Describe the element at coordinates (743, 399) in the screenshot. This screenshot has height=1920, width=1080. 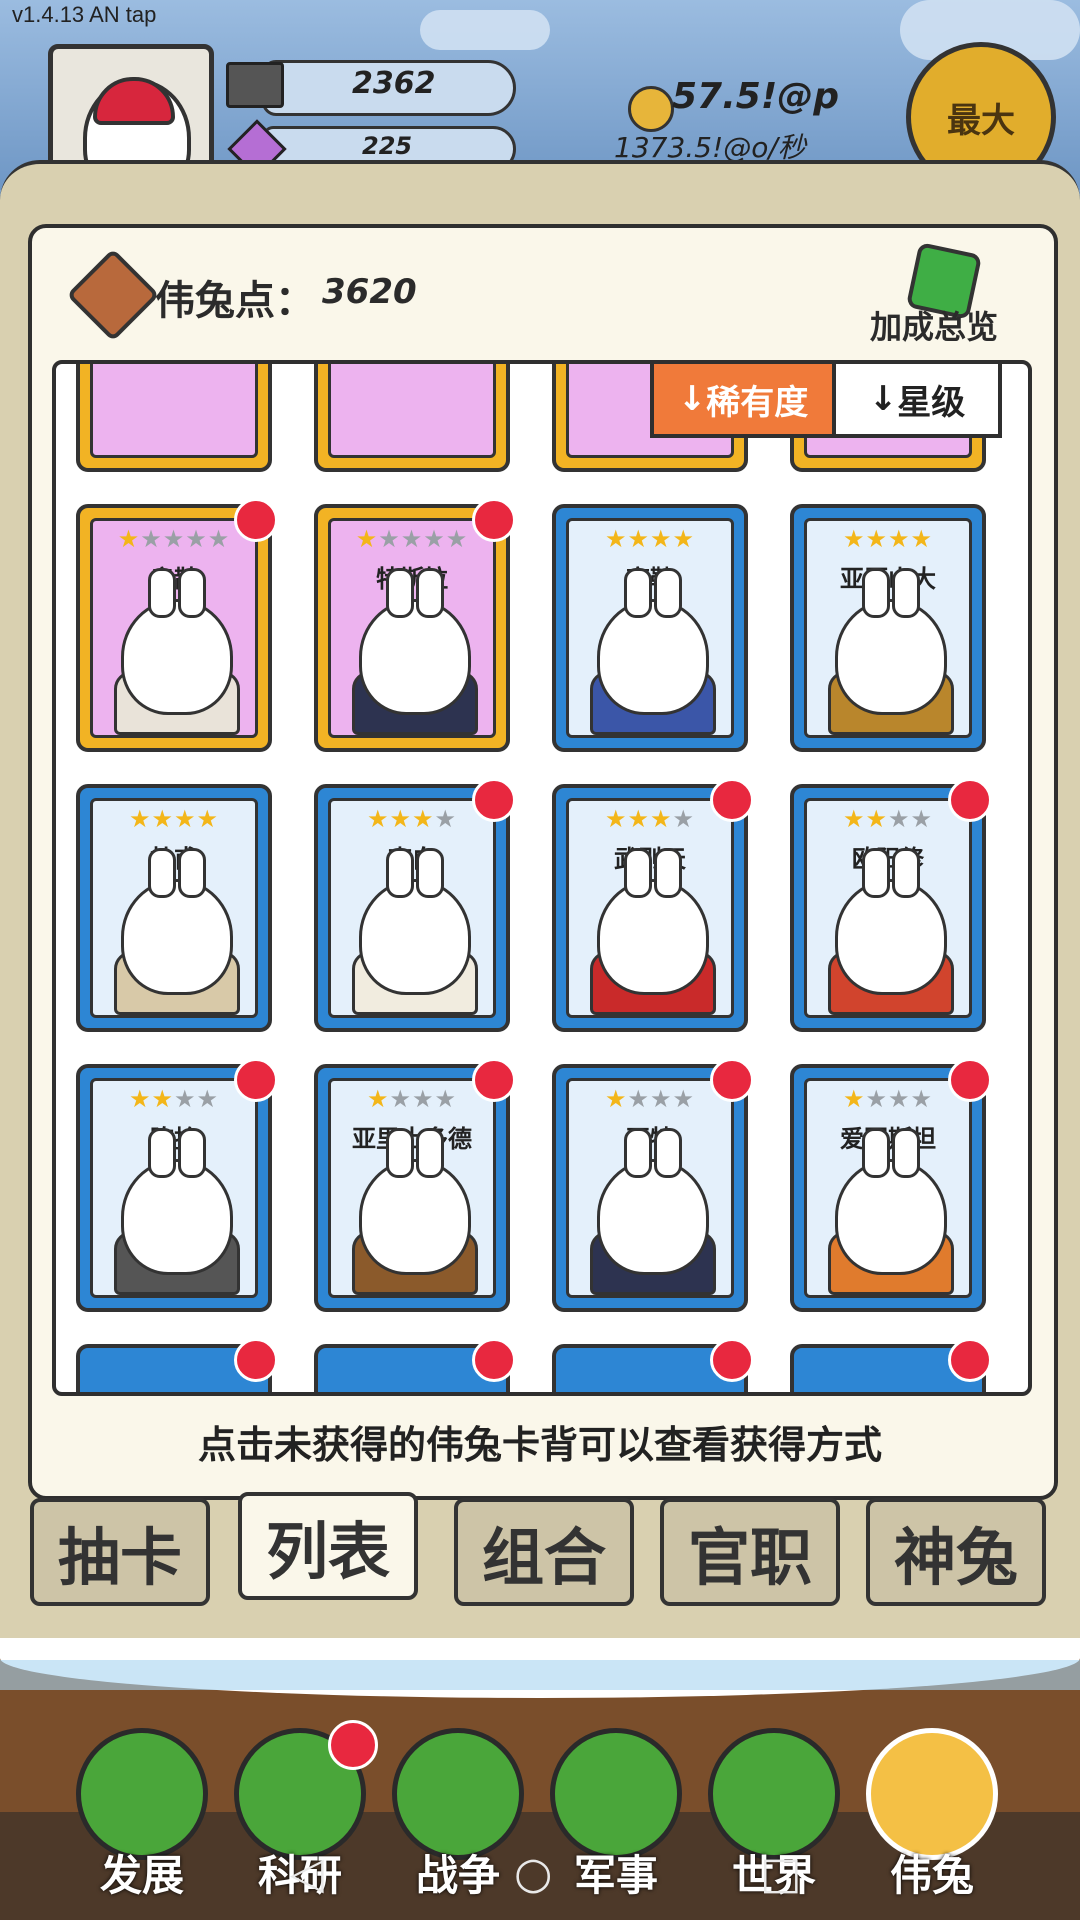
I see `sort-rarity-button: ↓ 稀有度` at that location.